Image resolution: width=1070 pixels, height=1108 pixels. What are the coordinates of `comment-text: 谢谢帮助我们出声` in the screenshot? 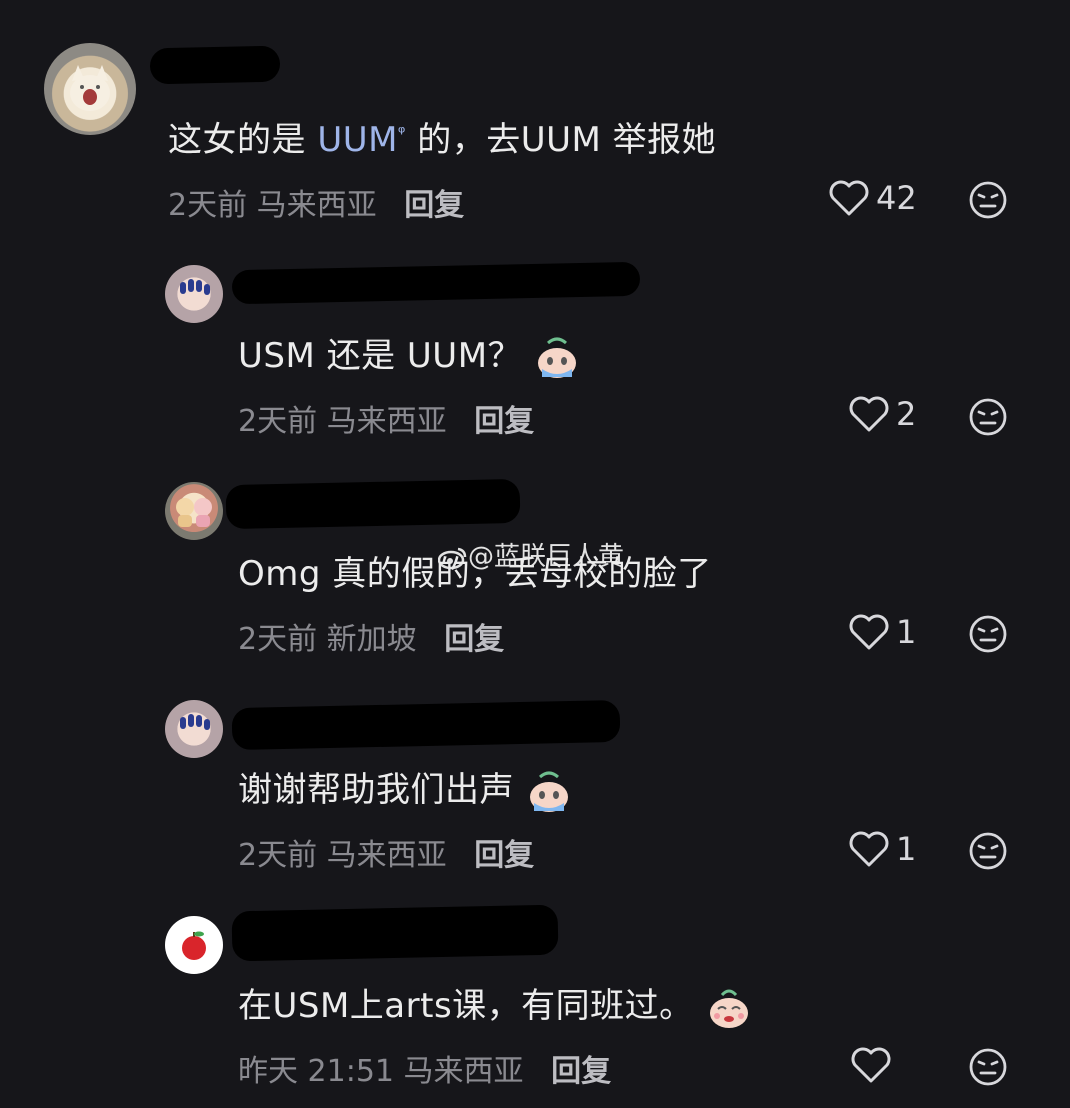 It's located at (405, 788).